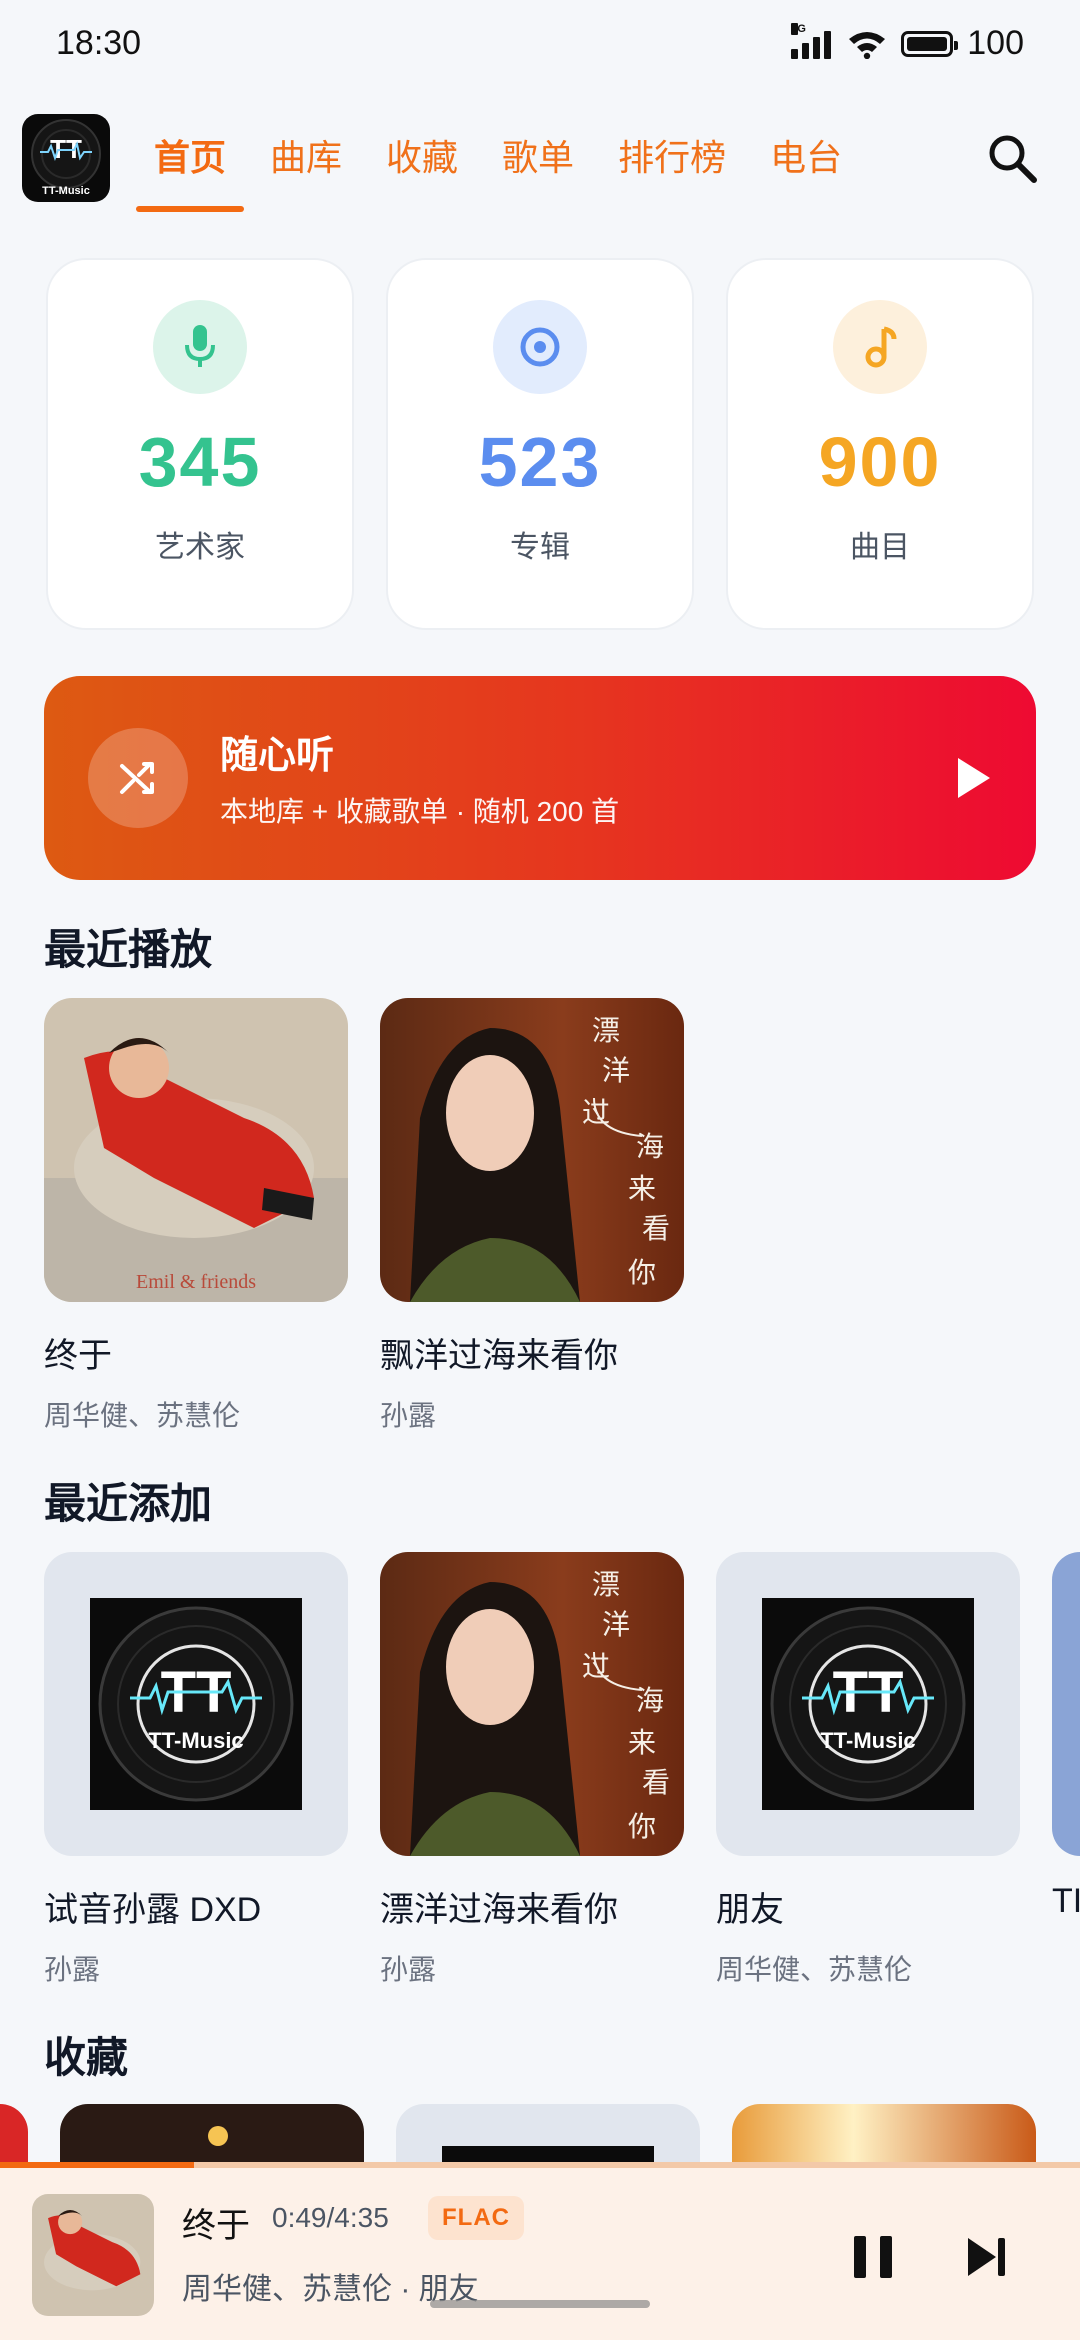 The width and height of the screenshot is (1080, 2340). What do you see at coordinates (99, 43) in the screenshot?
I see `status-time: 18:30` at bounding box center [99, 43].